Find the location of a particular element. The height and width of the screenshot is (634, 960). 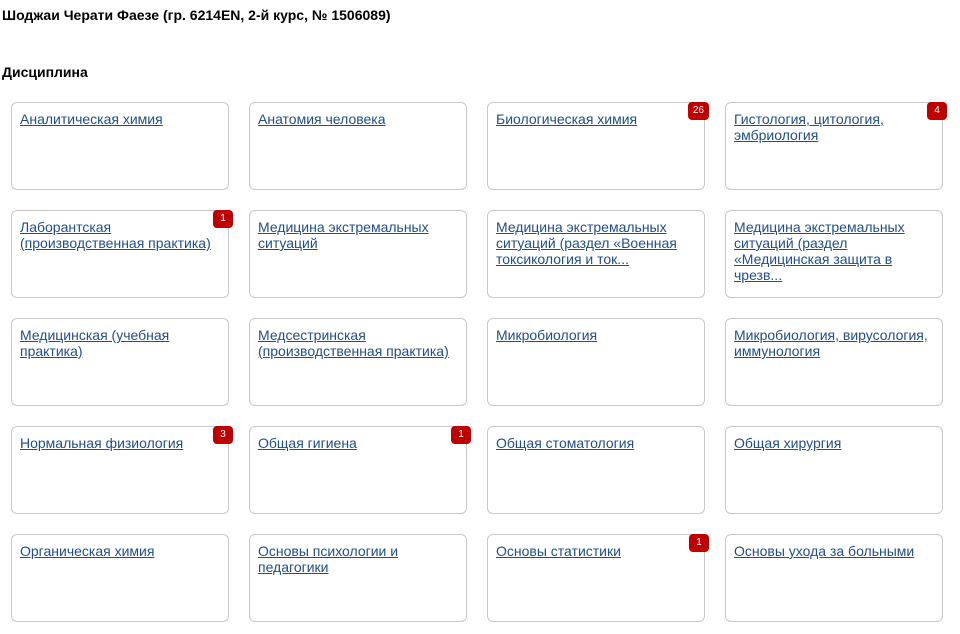

discipline-card: Биологическая химия 26 is located at coordinates (598, 146).